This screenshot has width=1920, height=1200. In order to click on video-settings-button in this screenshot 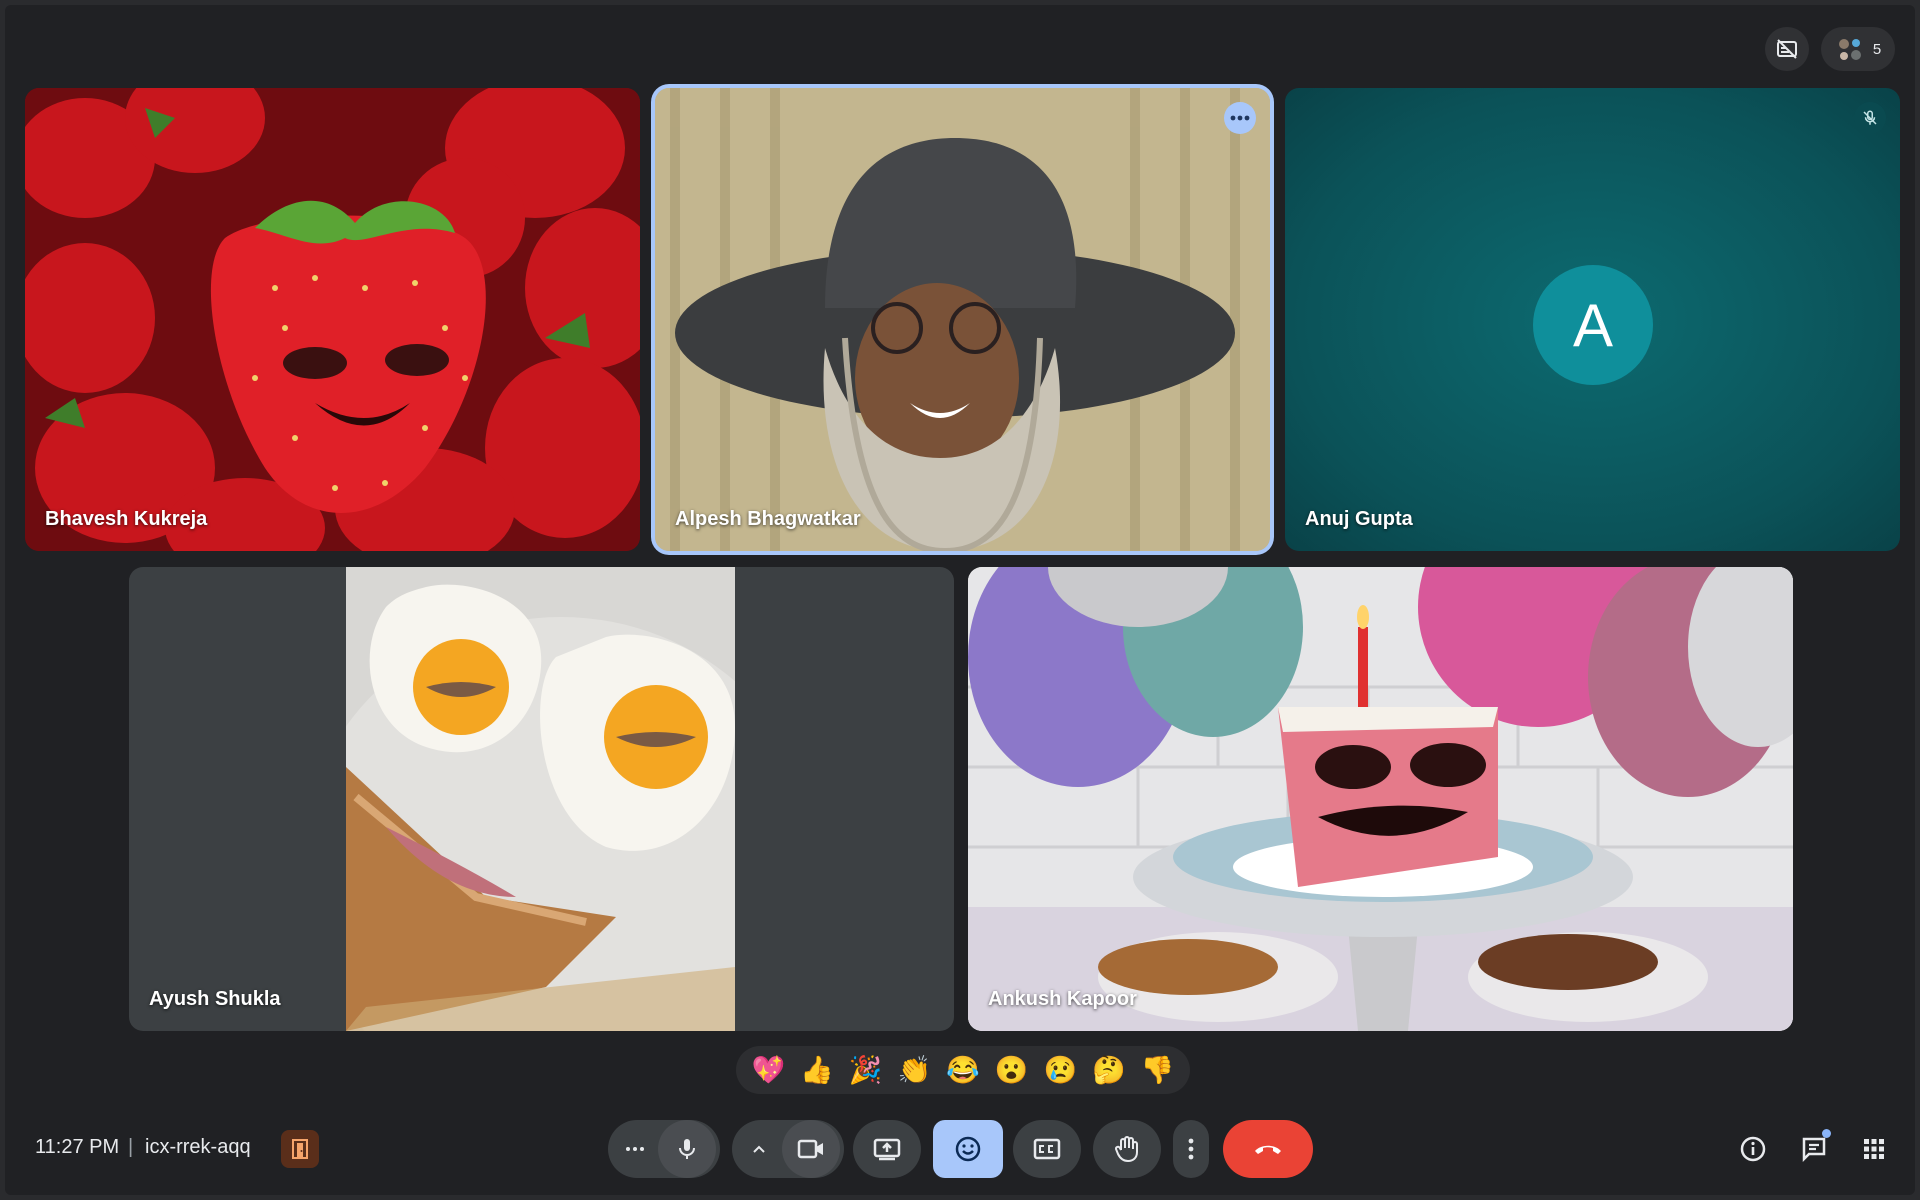, I will do `click(759, 1149)`.